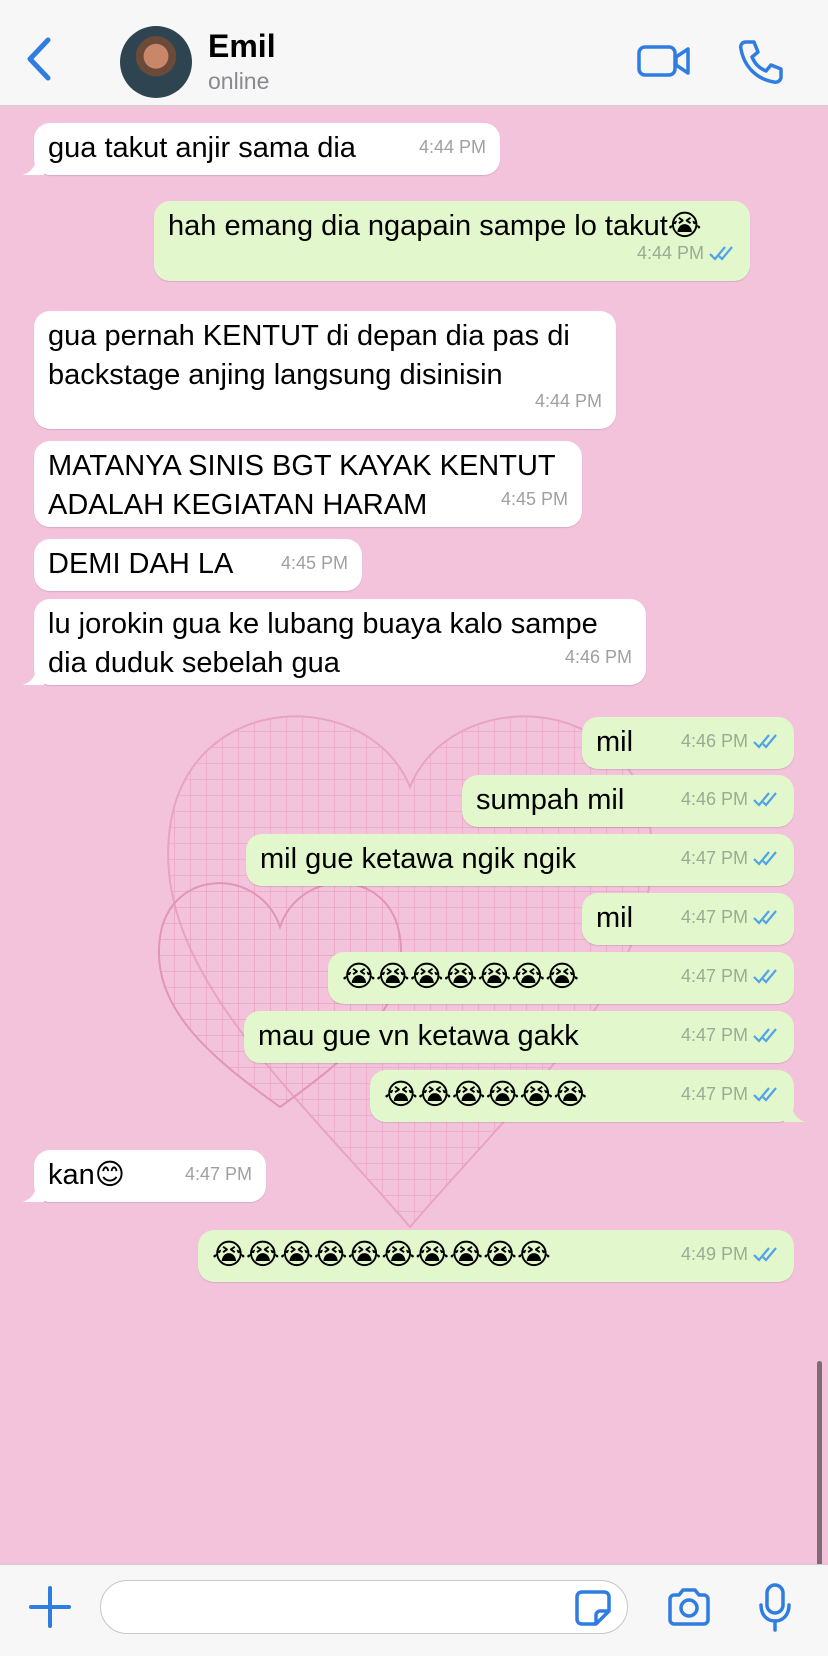 Image resolution: width=828 pixels, height=1656 pixels. Describe the element at coordinates (520, 860) in the screenshot. I see `outgoing-message-bubble: mil gue ketawa ngik ngik 4:47 PM` at that location.